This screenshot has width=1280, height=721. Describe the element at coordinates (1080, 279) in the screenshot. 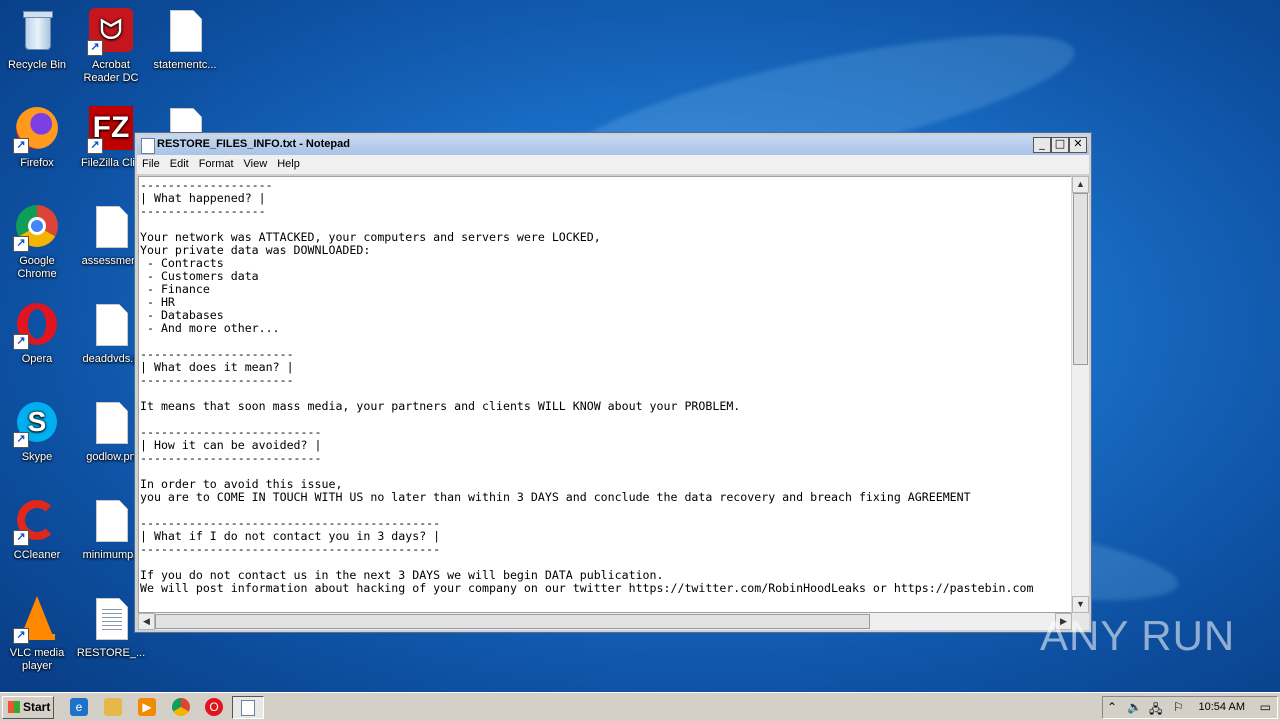

I see `vertical-scroll-thumb` at that location.